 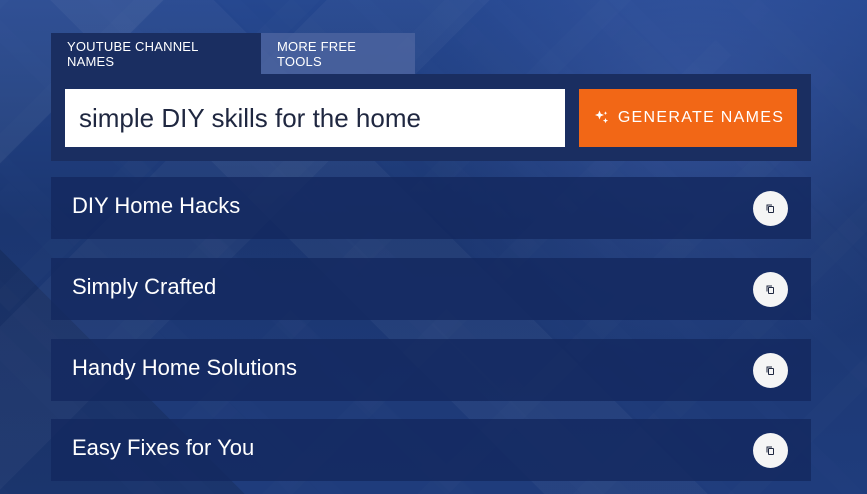 What do you see at coordinates (156, 53) in the screenshot?
I see `tab-youtube-channel-names: YOUTUBE CHANNEL NAMES` at bounding box center [156, 53].